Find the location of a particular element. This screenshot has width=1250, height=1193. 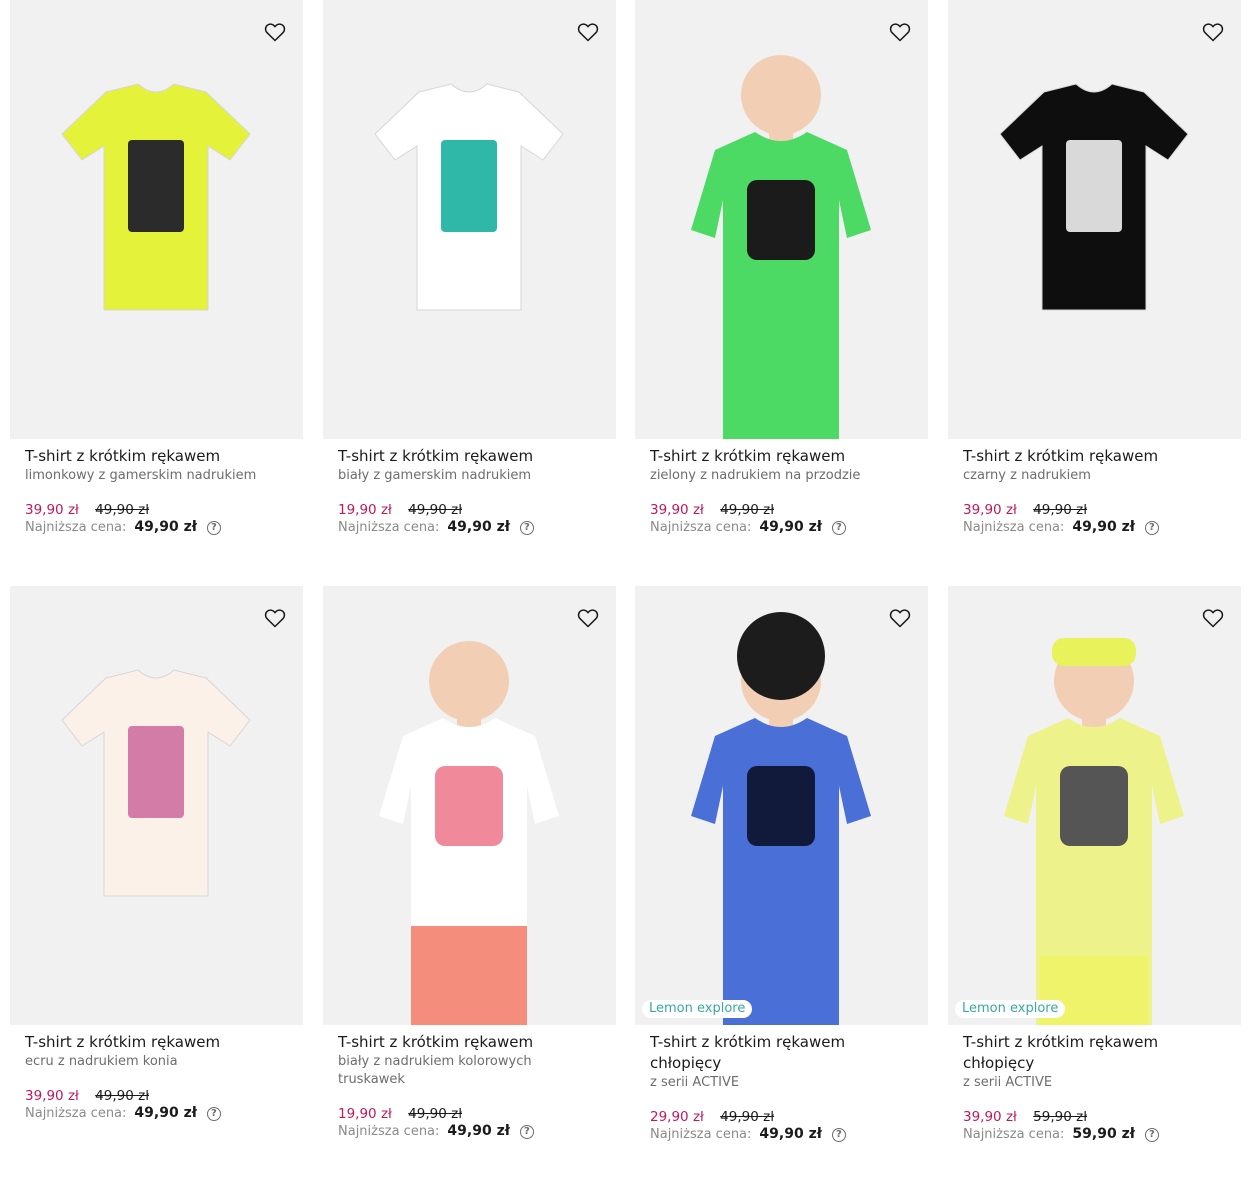

lowest-price-value: 59,90 zł is located at coordinates (1103, 1134).